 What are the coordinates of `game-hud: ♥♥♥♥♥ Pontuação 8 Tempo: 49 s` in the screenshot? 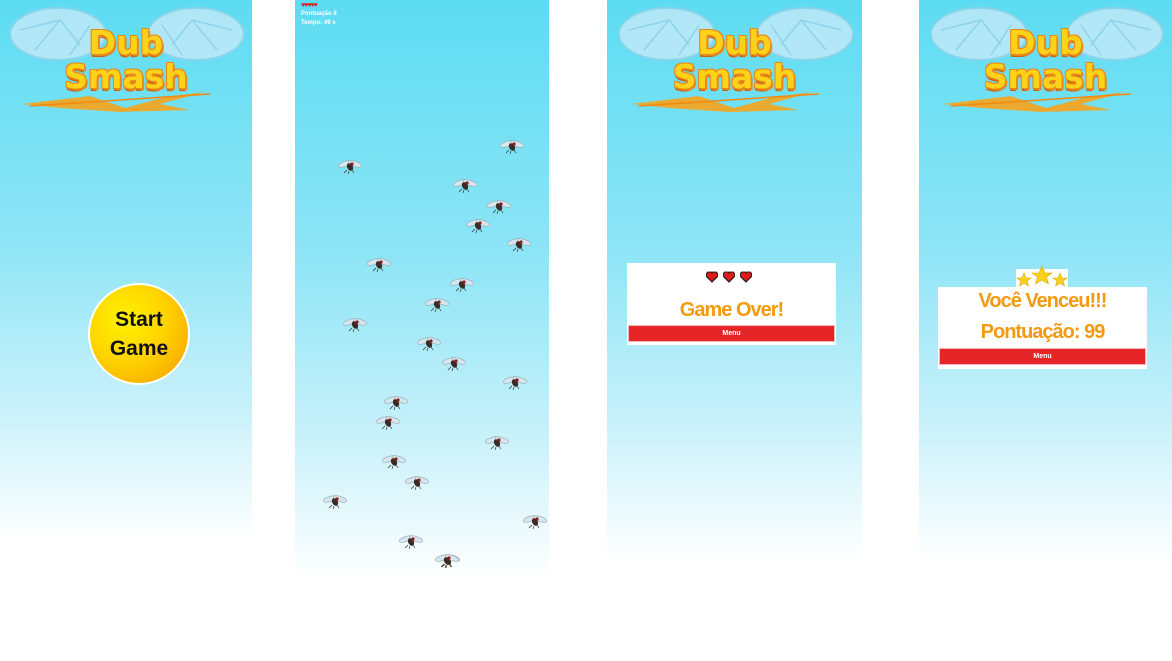 It's located at (319, 14).